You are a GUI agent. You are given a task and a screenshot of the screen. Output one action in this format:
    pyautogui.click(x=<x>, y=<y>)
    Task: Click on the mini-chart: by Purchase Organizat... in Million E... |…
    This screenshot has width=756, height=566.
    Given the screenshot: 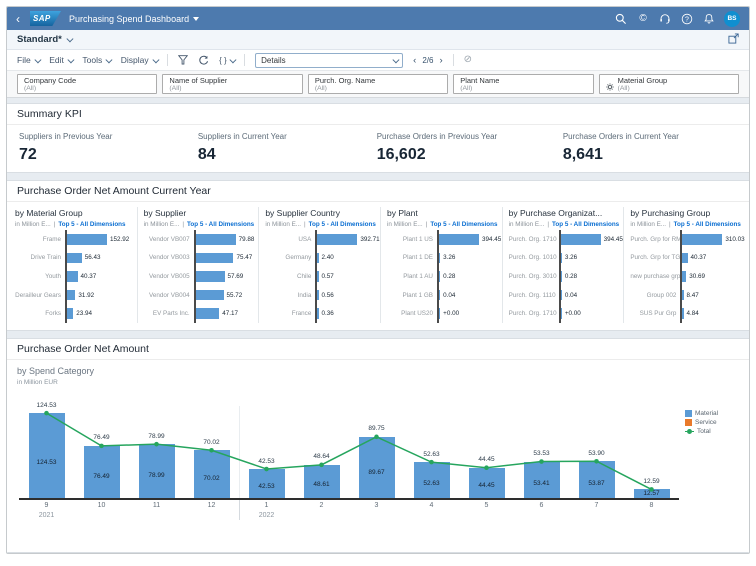 What is the action you would take?
    pyautogui.click(x=562, y=265)
    